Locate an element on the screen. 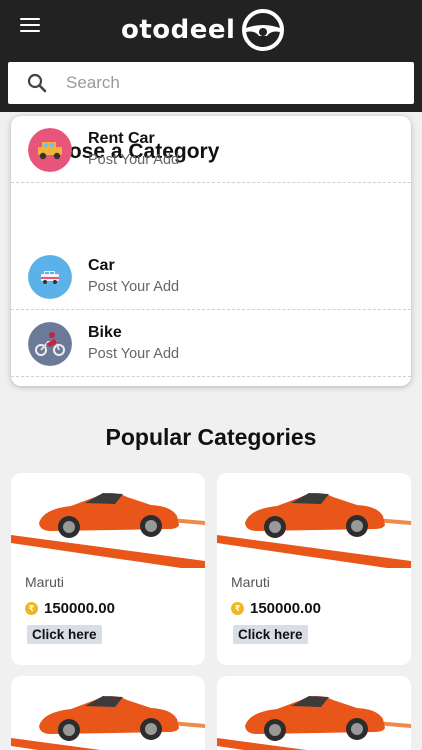 Image resolution: width=422 pixels, height=750 pixels. brand-logo: otodeel is located at coordinates (203, 30).